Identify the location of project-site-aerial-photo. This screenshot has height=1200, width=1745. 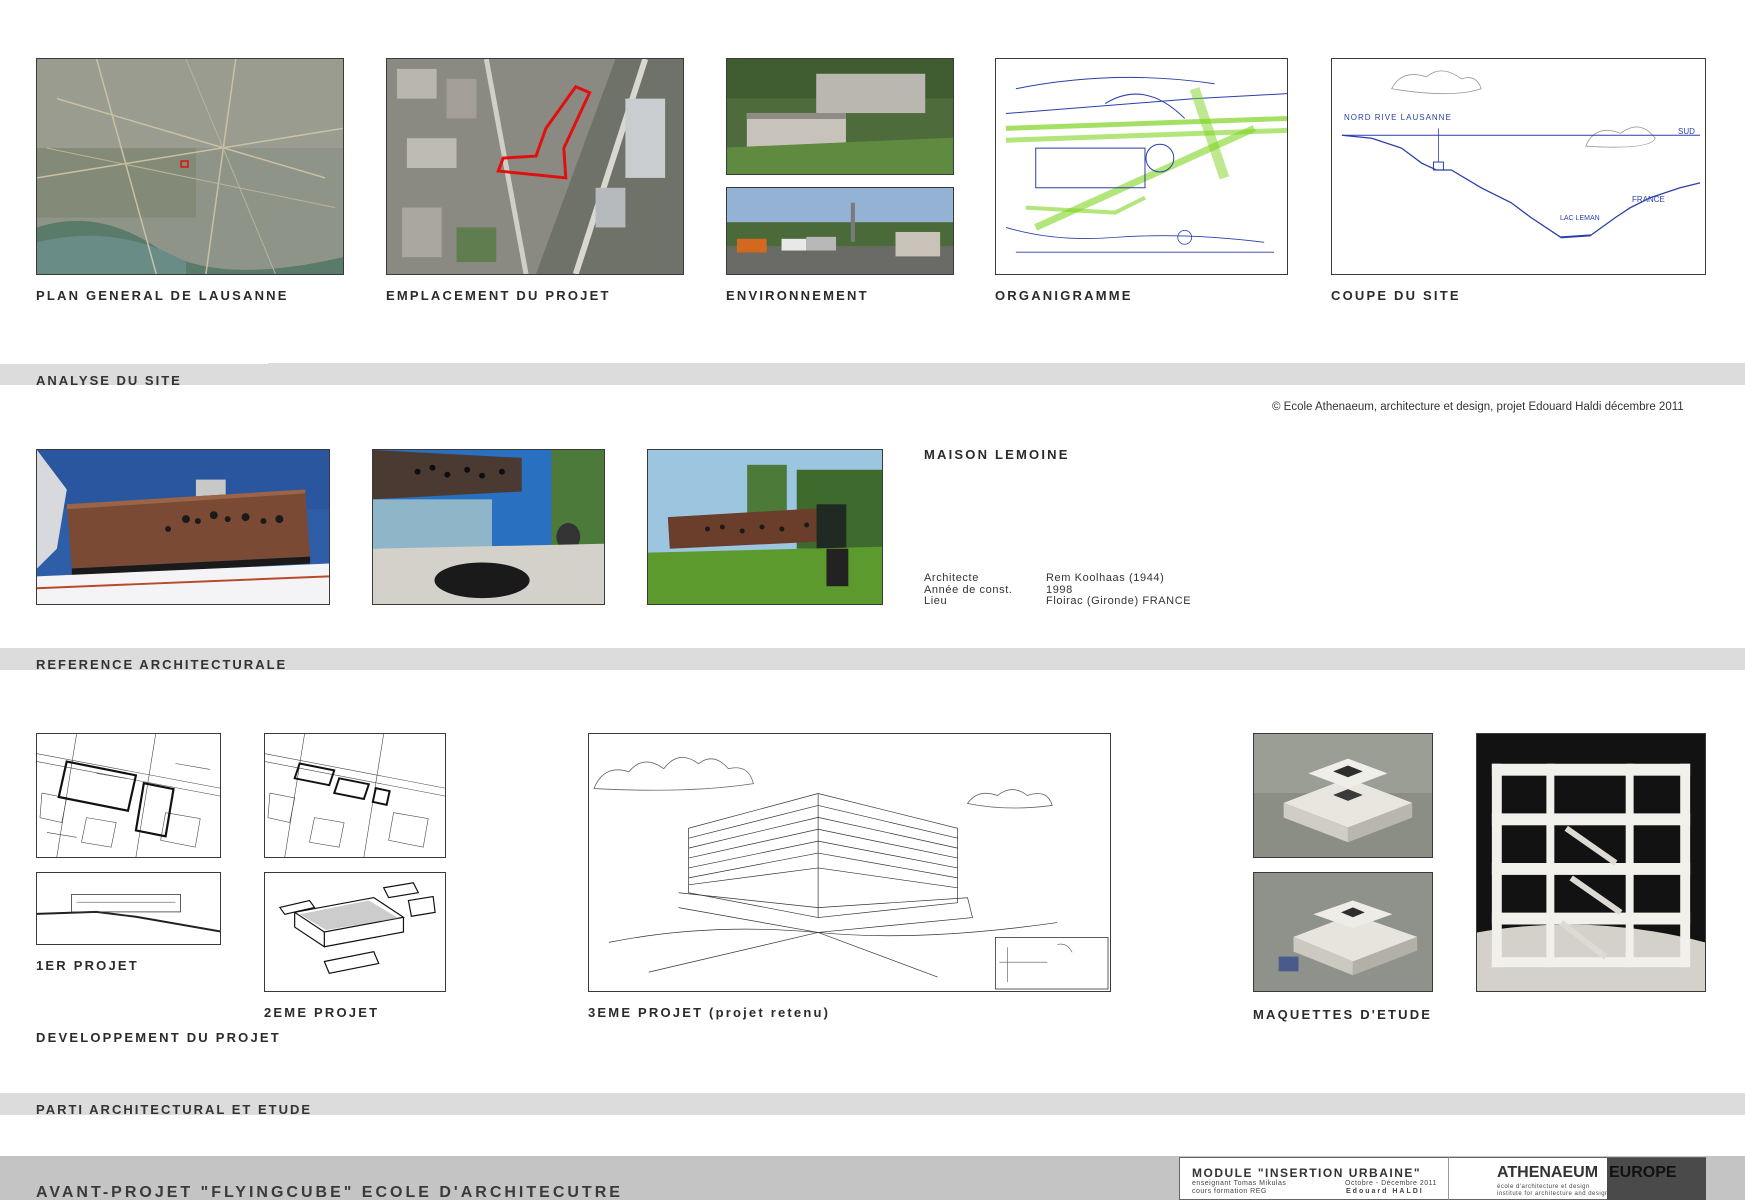
(535, 166).